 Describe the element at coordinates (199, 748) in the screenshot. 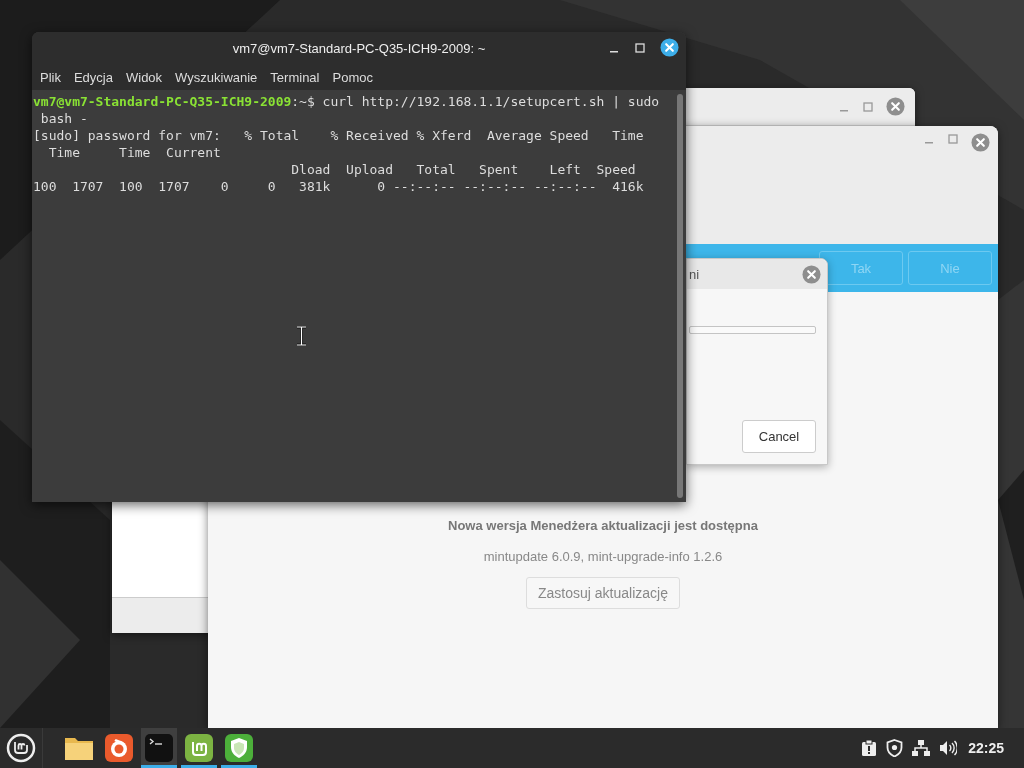

I see `mint-logo-icon` at that location.